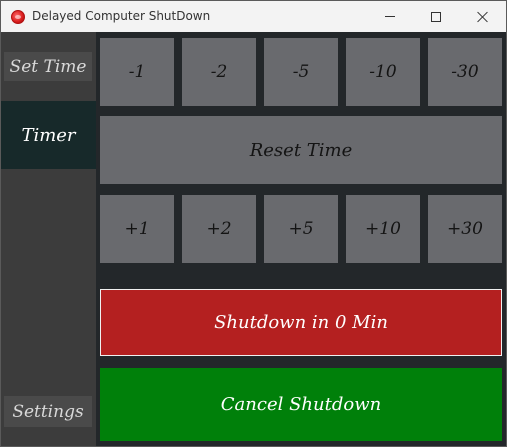 The height and width of the screenshot is (447, 507). I want to click on maximize-button, so click(436, 16).